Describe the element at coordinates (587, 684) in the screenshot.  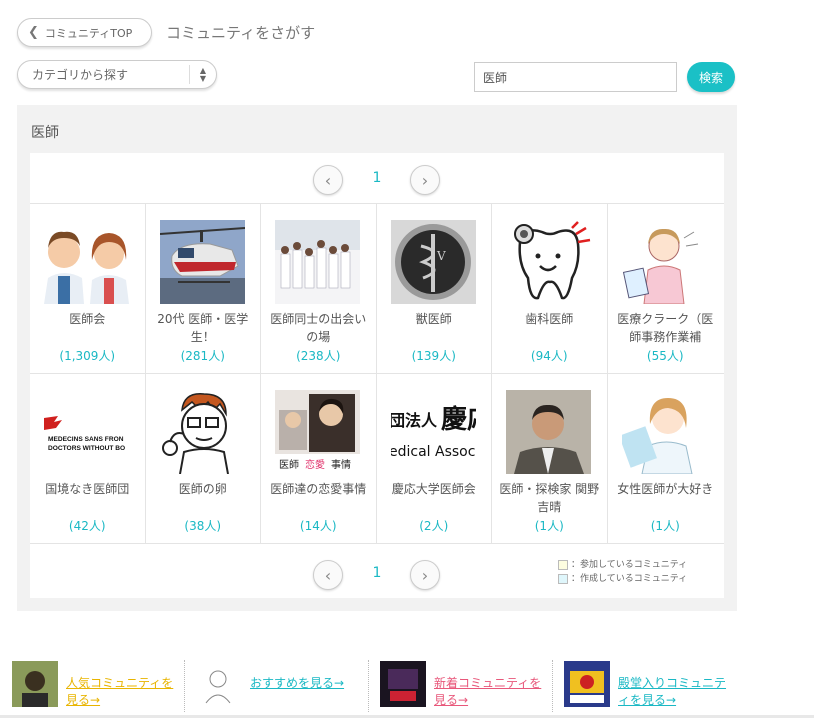
I see `hall-of-fame-thumb-icon` at that location.